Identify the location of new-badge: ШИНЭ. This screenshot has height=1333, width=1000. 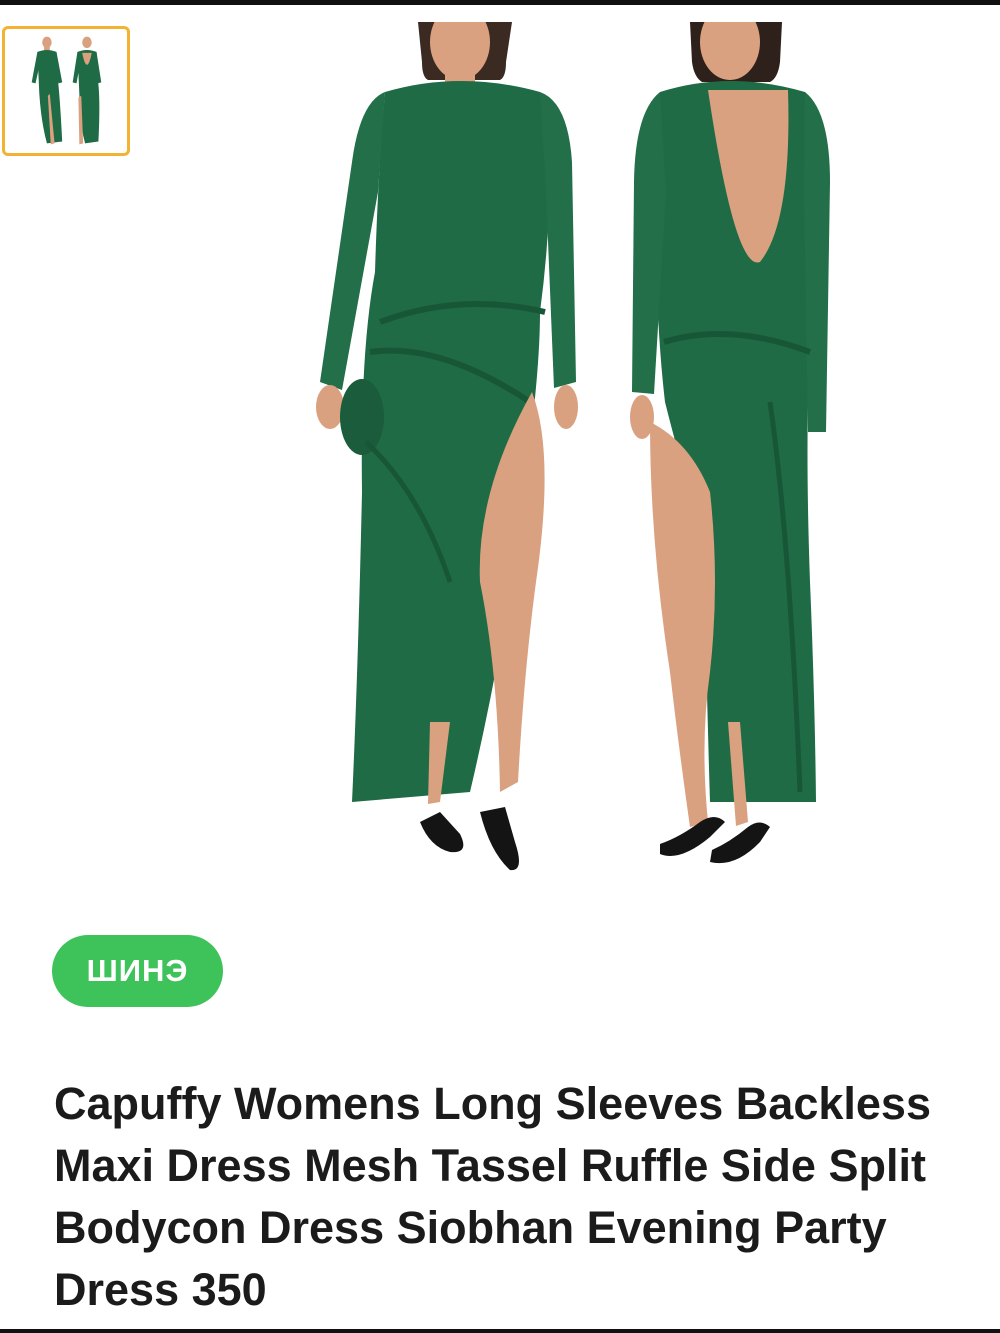
(137, 971).